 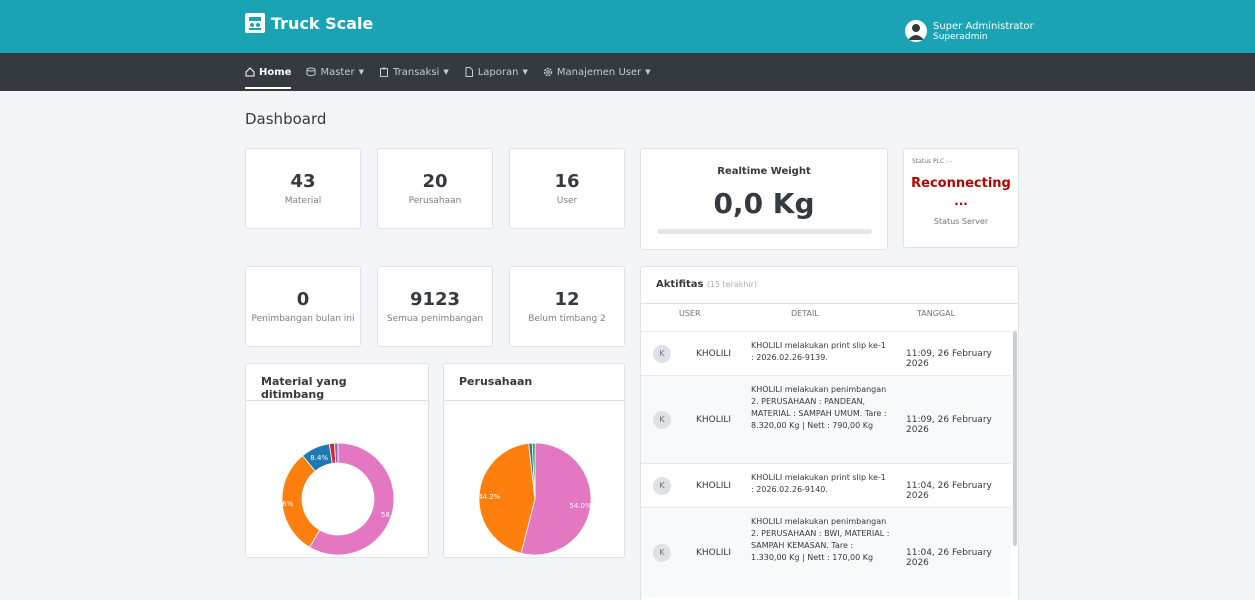 I want to click on clipboard-icon, so click(x=384, y=72).